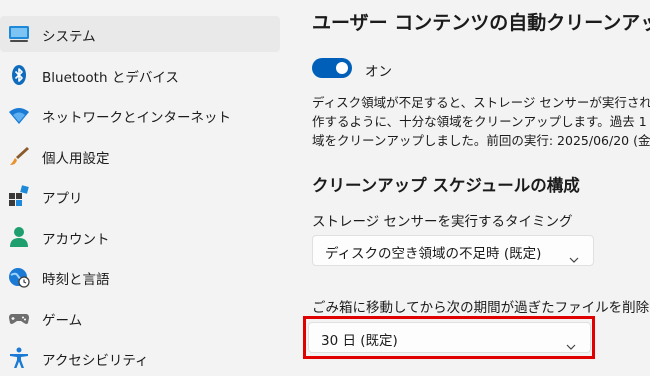 This screenshot has width=650, height=376. I want to click on sidebar-item-label: Bluetooth とデバイス, so click(110, 78).